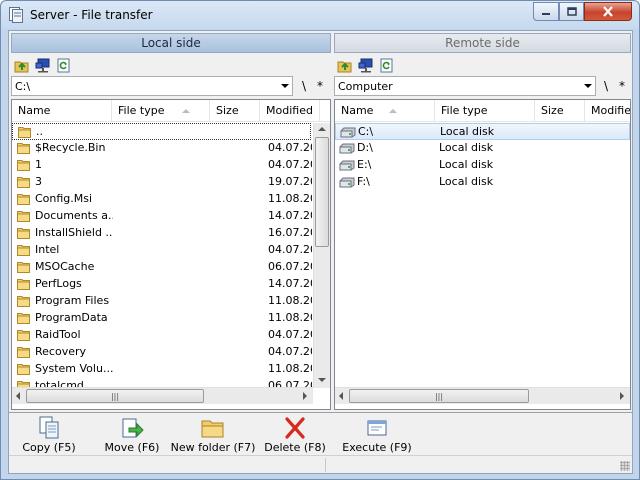 This screenshot has width=640, height=480. Describe the element at coordinates (91, 15) in the screenshot. I see `window-title: Server - File transfer` at that location.